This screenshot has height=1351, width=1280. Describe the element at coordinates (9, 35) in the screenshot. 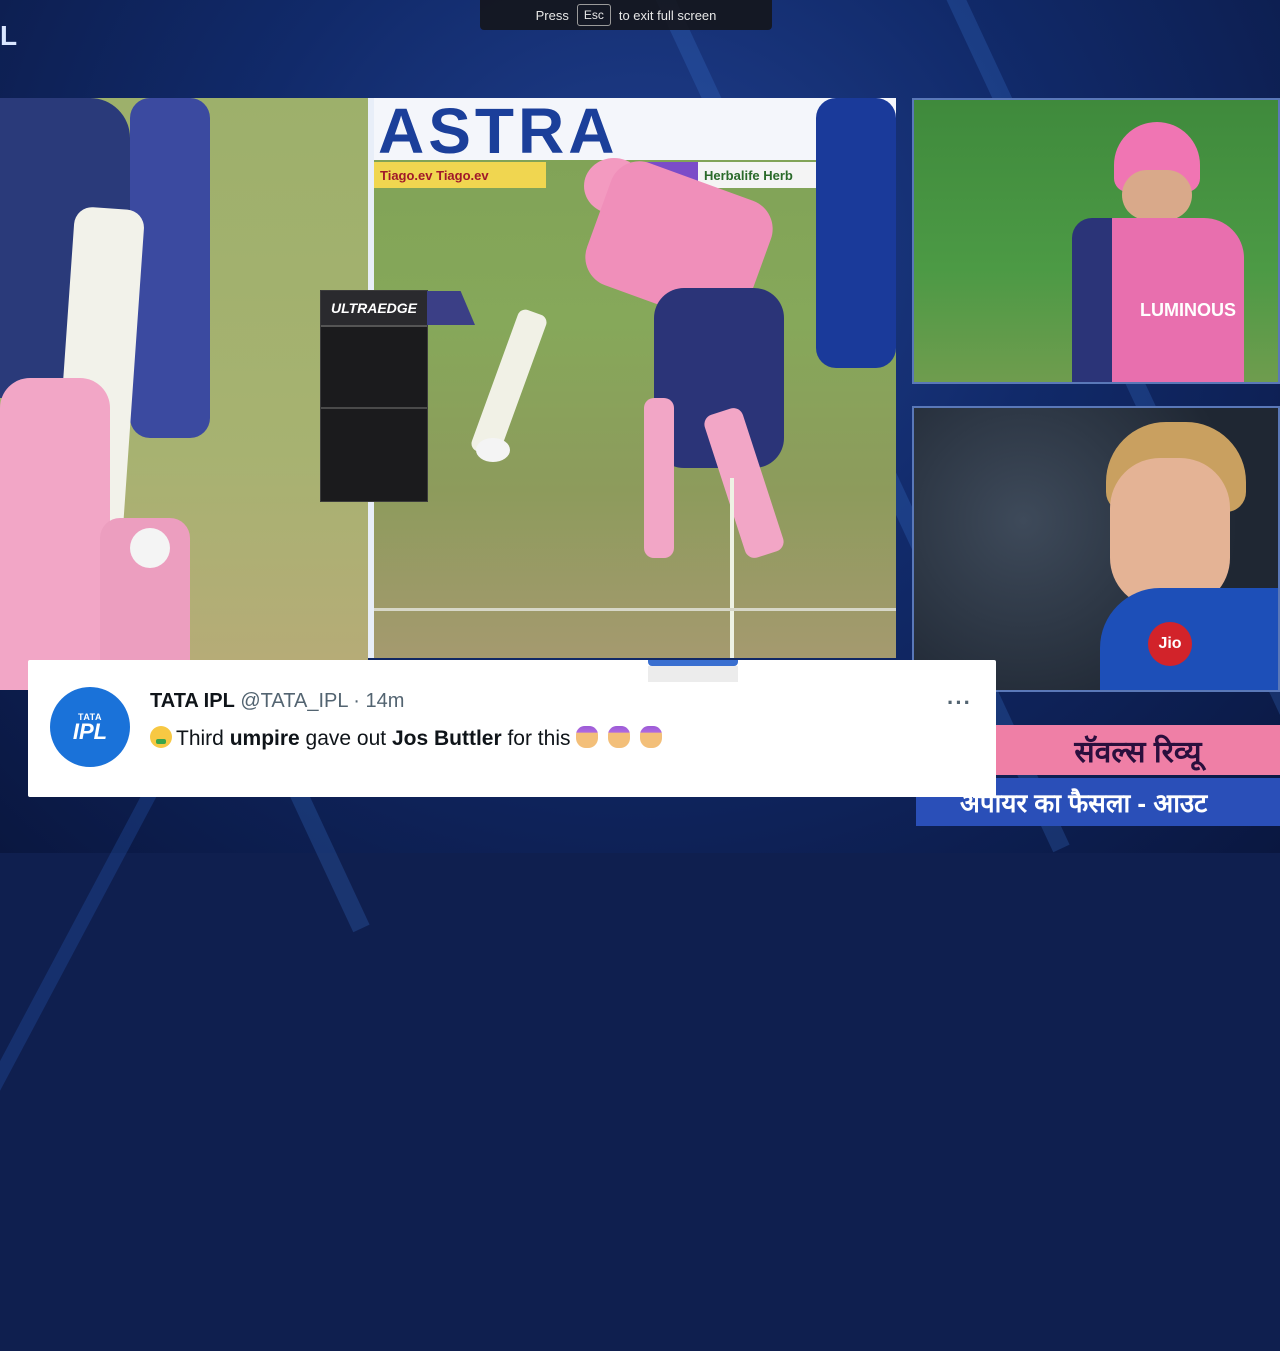

I see `corner-logo: L` at that location.